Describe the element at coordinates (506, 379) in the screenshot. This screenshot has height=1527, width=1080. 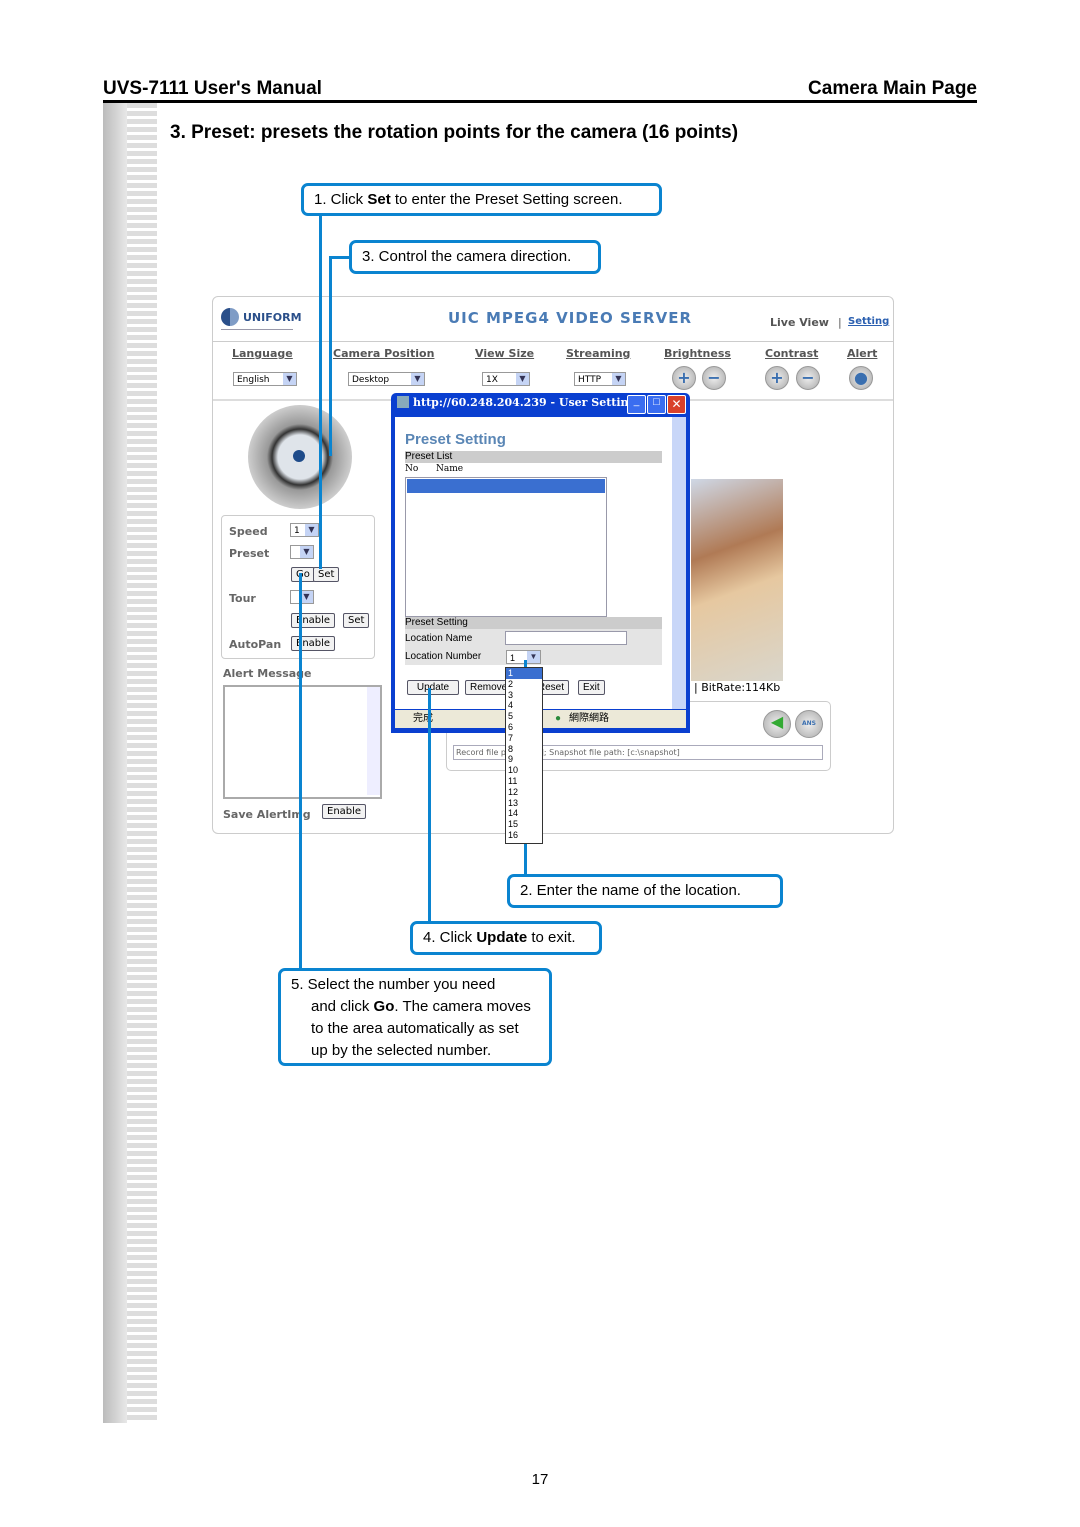
I see `view-size-select: 1X ▼` at that location.